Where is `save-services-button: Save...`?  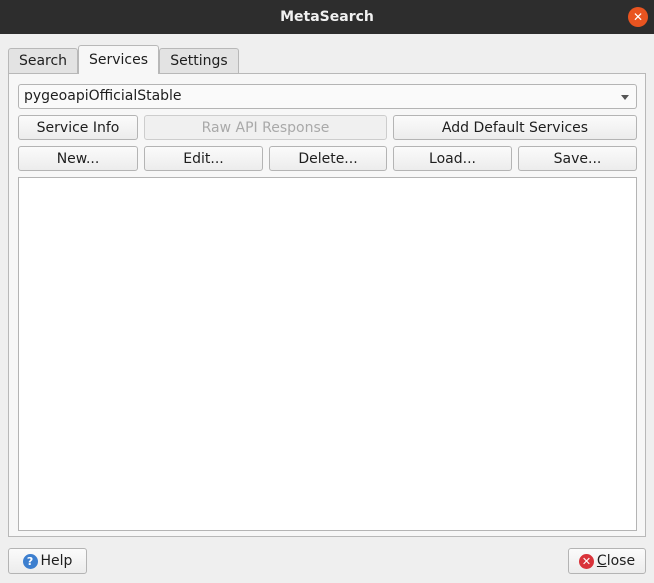
save-services-button: Save... is located at coordinates (577, 158).